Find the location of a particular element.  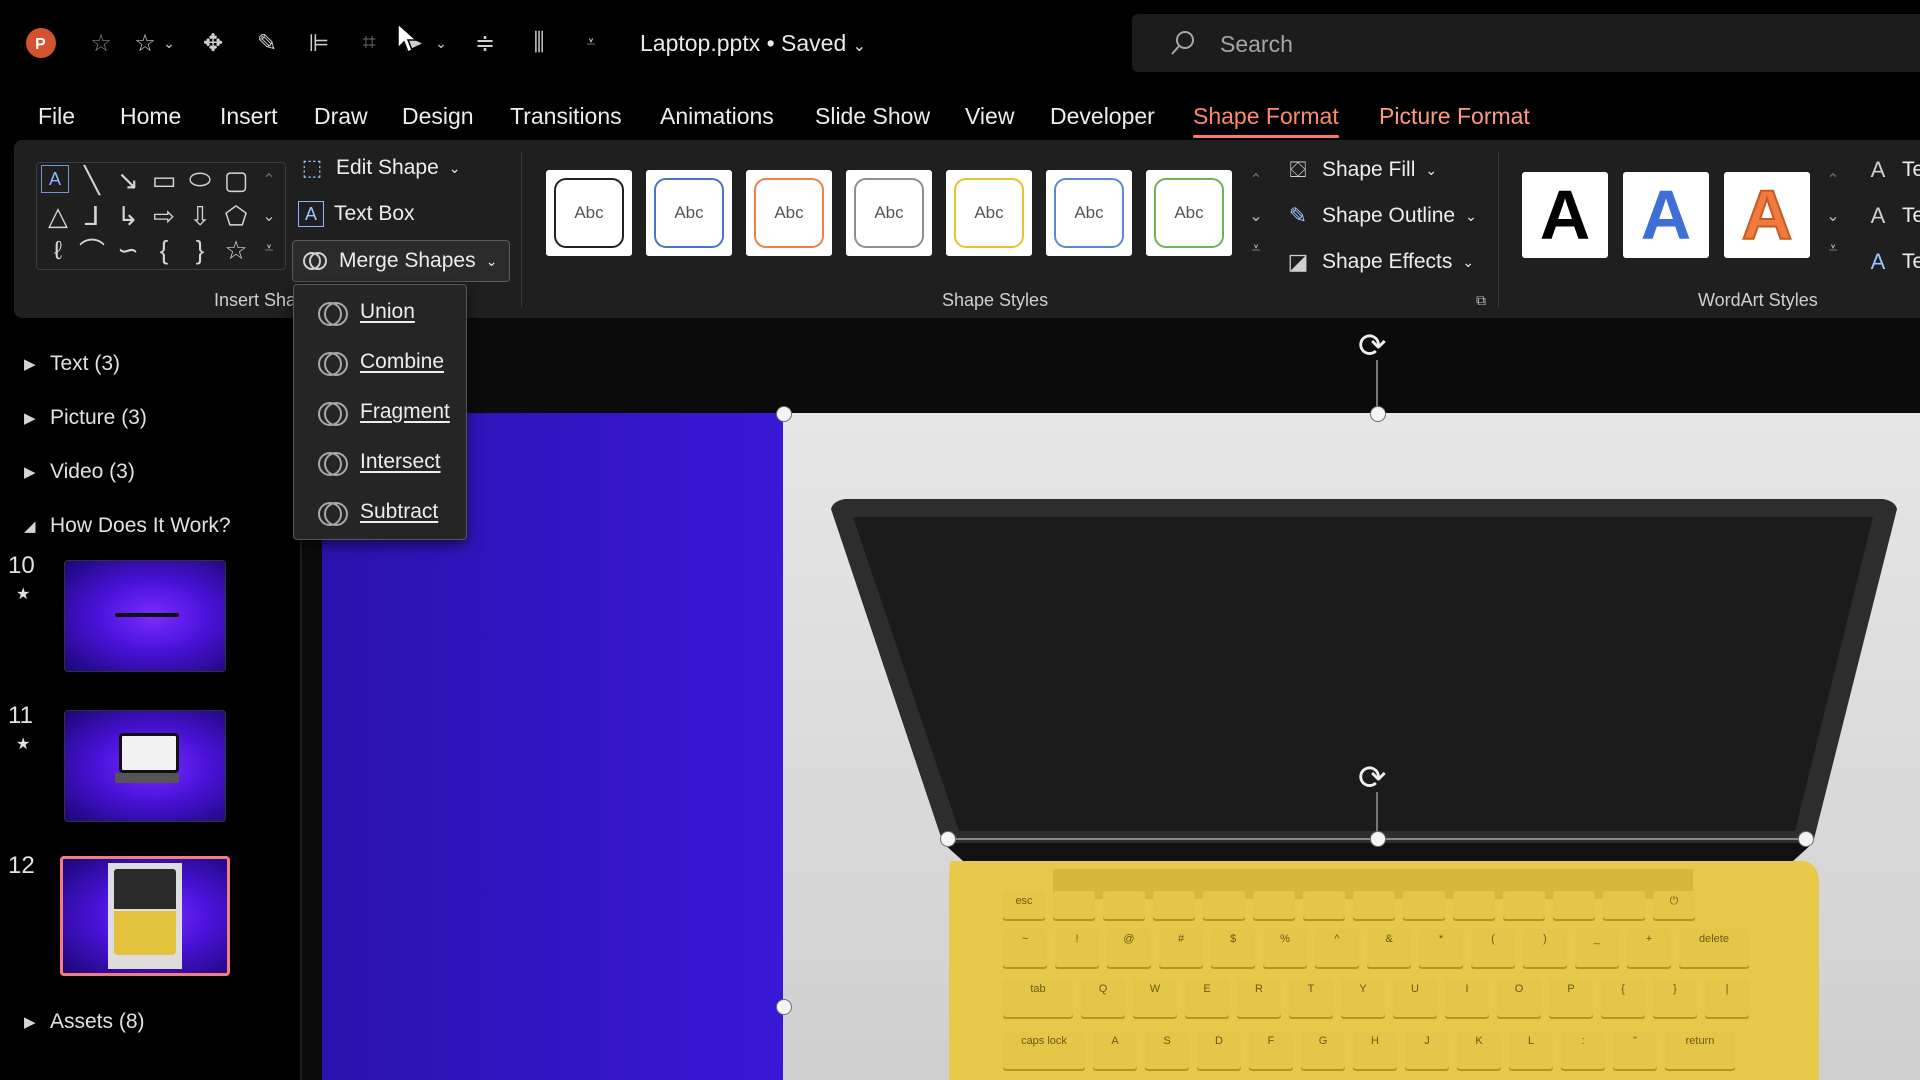

text-outline-button: A Te is located at coordinates (1892, 216).